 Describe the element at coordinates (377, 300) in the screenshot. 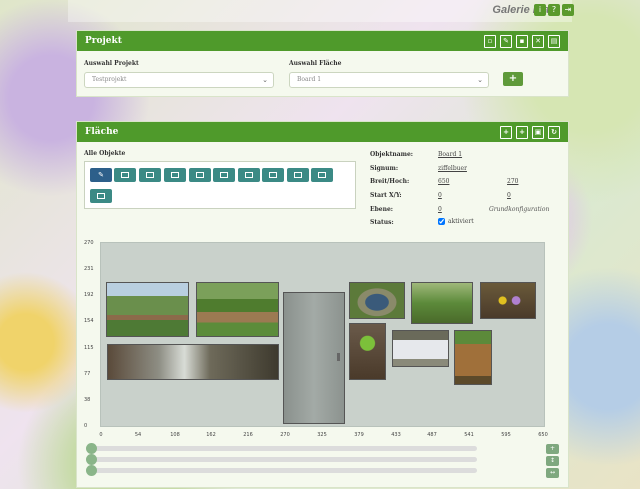

I see `pond-photo` at that location.